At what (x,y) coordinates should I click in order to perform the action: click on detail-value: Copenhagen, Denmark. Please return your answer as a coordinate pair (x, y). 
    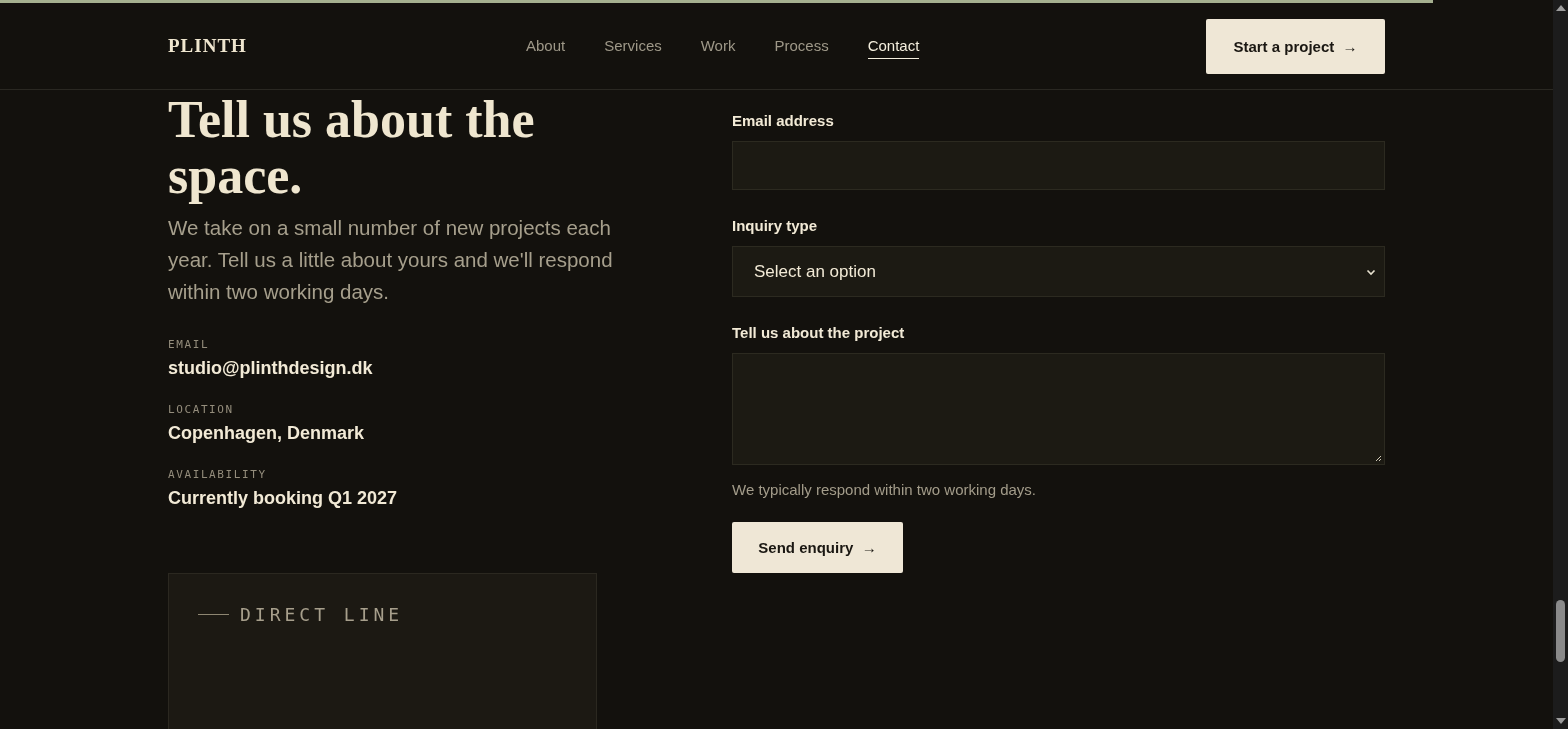
    Looking at the image, I should click on (267, 433).